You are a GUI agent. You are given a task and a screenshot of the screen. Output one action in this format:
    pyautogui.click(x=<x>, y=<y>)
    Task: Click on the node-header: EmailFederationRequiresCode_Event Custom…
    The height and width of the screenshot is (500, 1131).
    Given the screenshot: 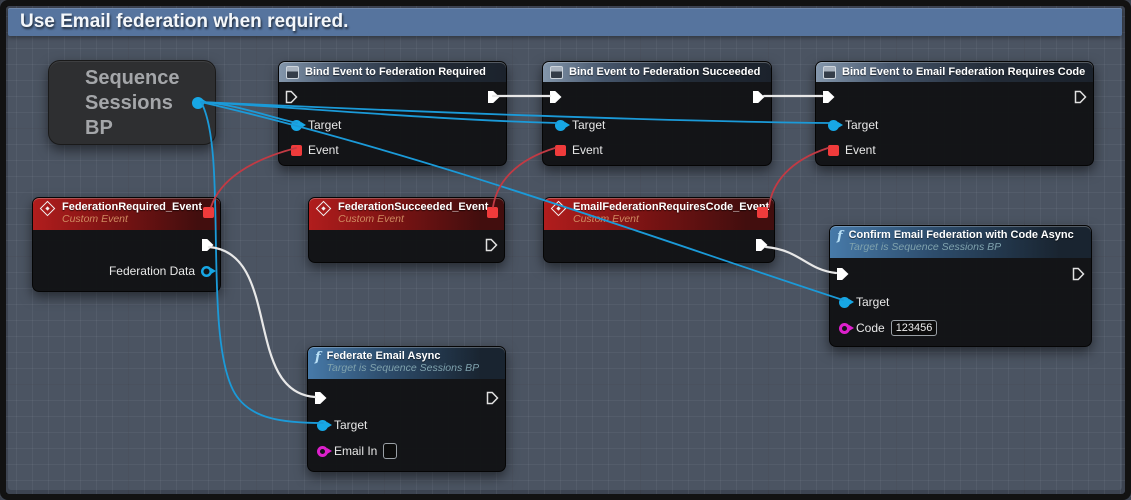 What is the action you would take?
    pyautogui.click(x=659, y=214)
    